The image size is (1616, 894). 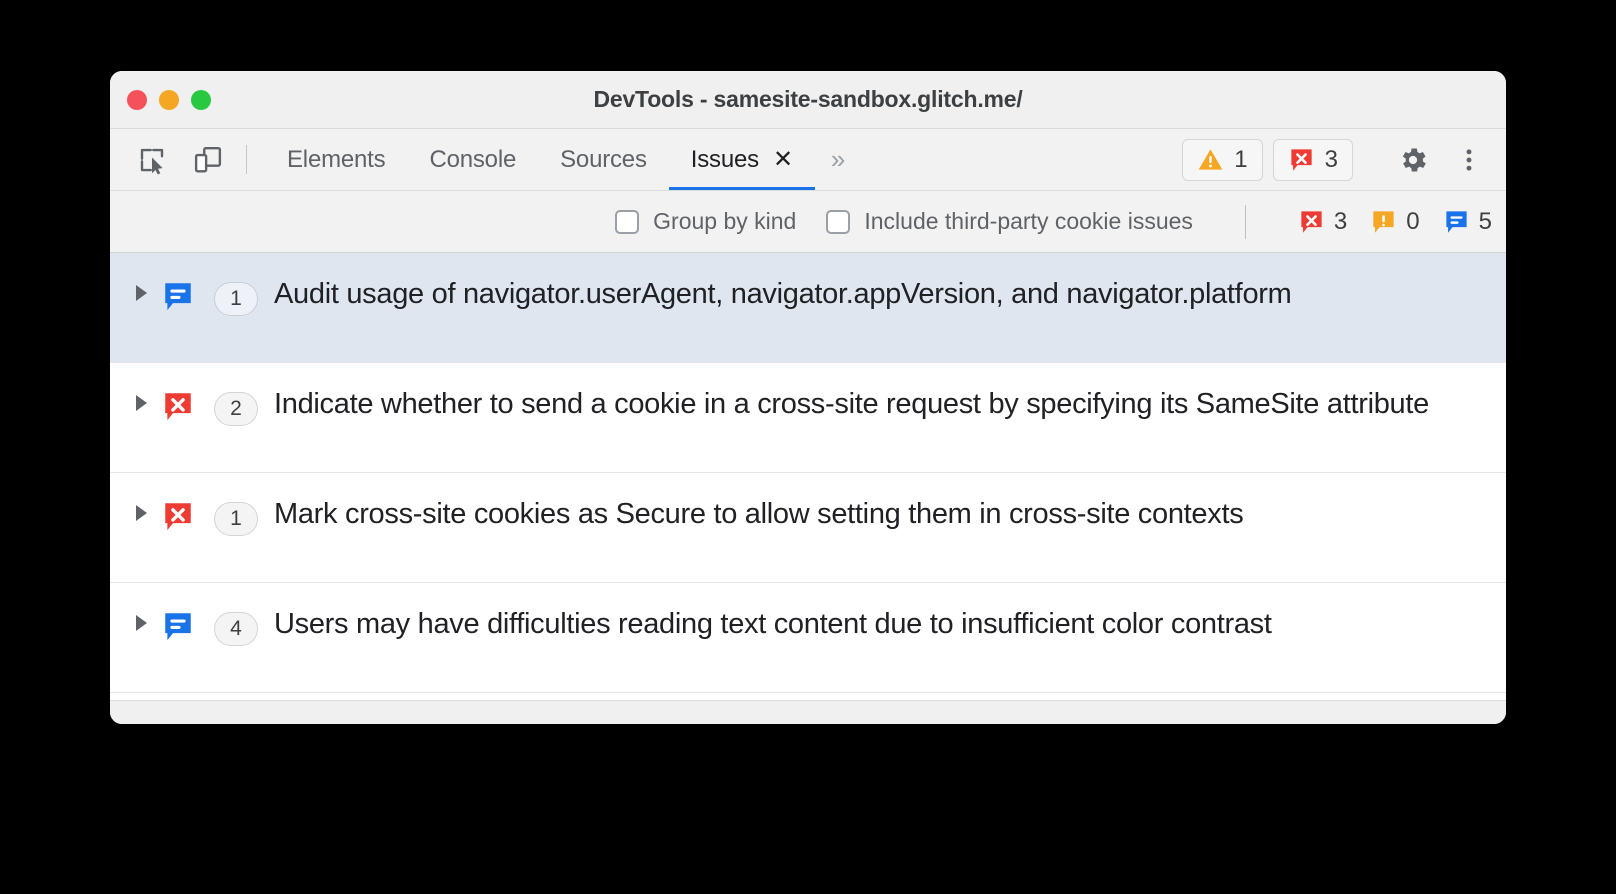 I want to click on group-by-kind-checkbox: Group by kind, so click(x=705, y=221).